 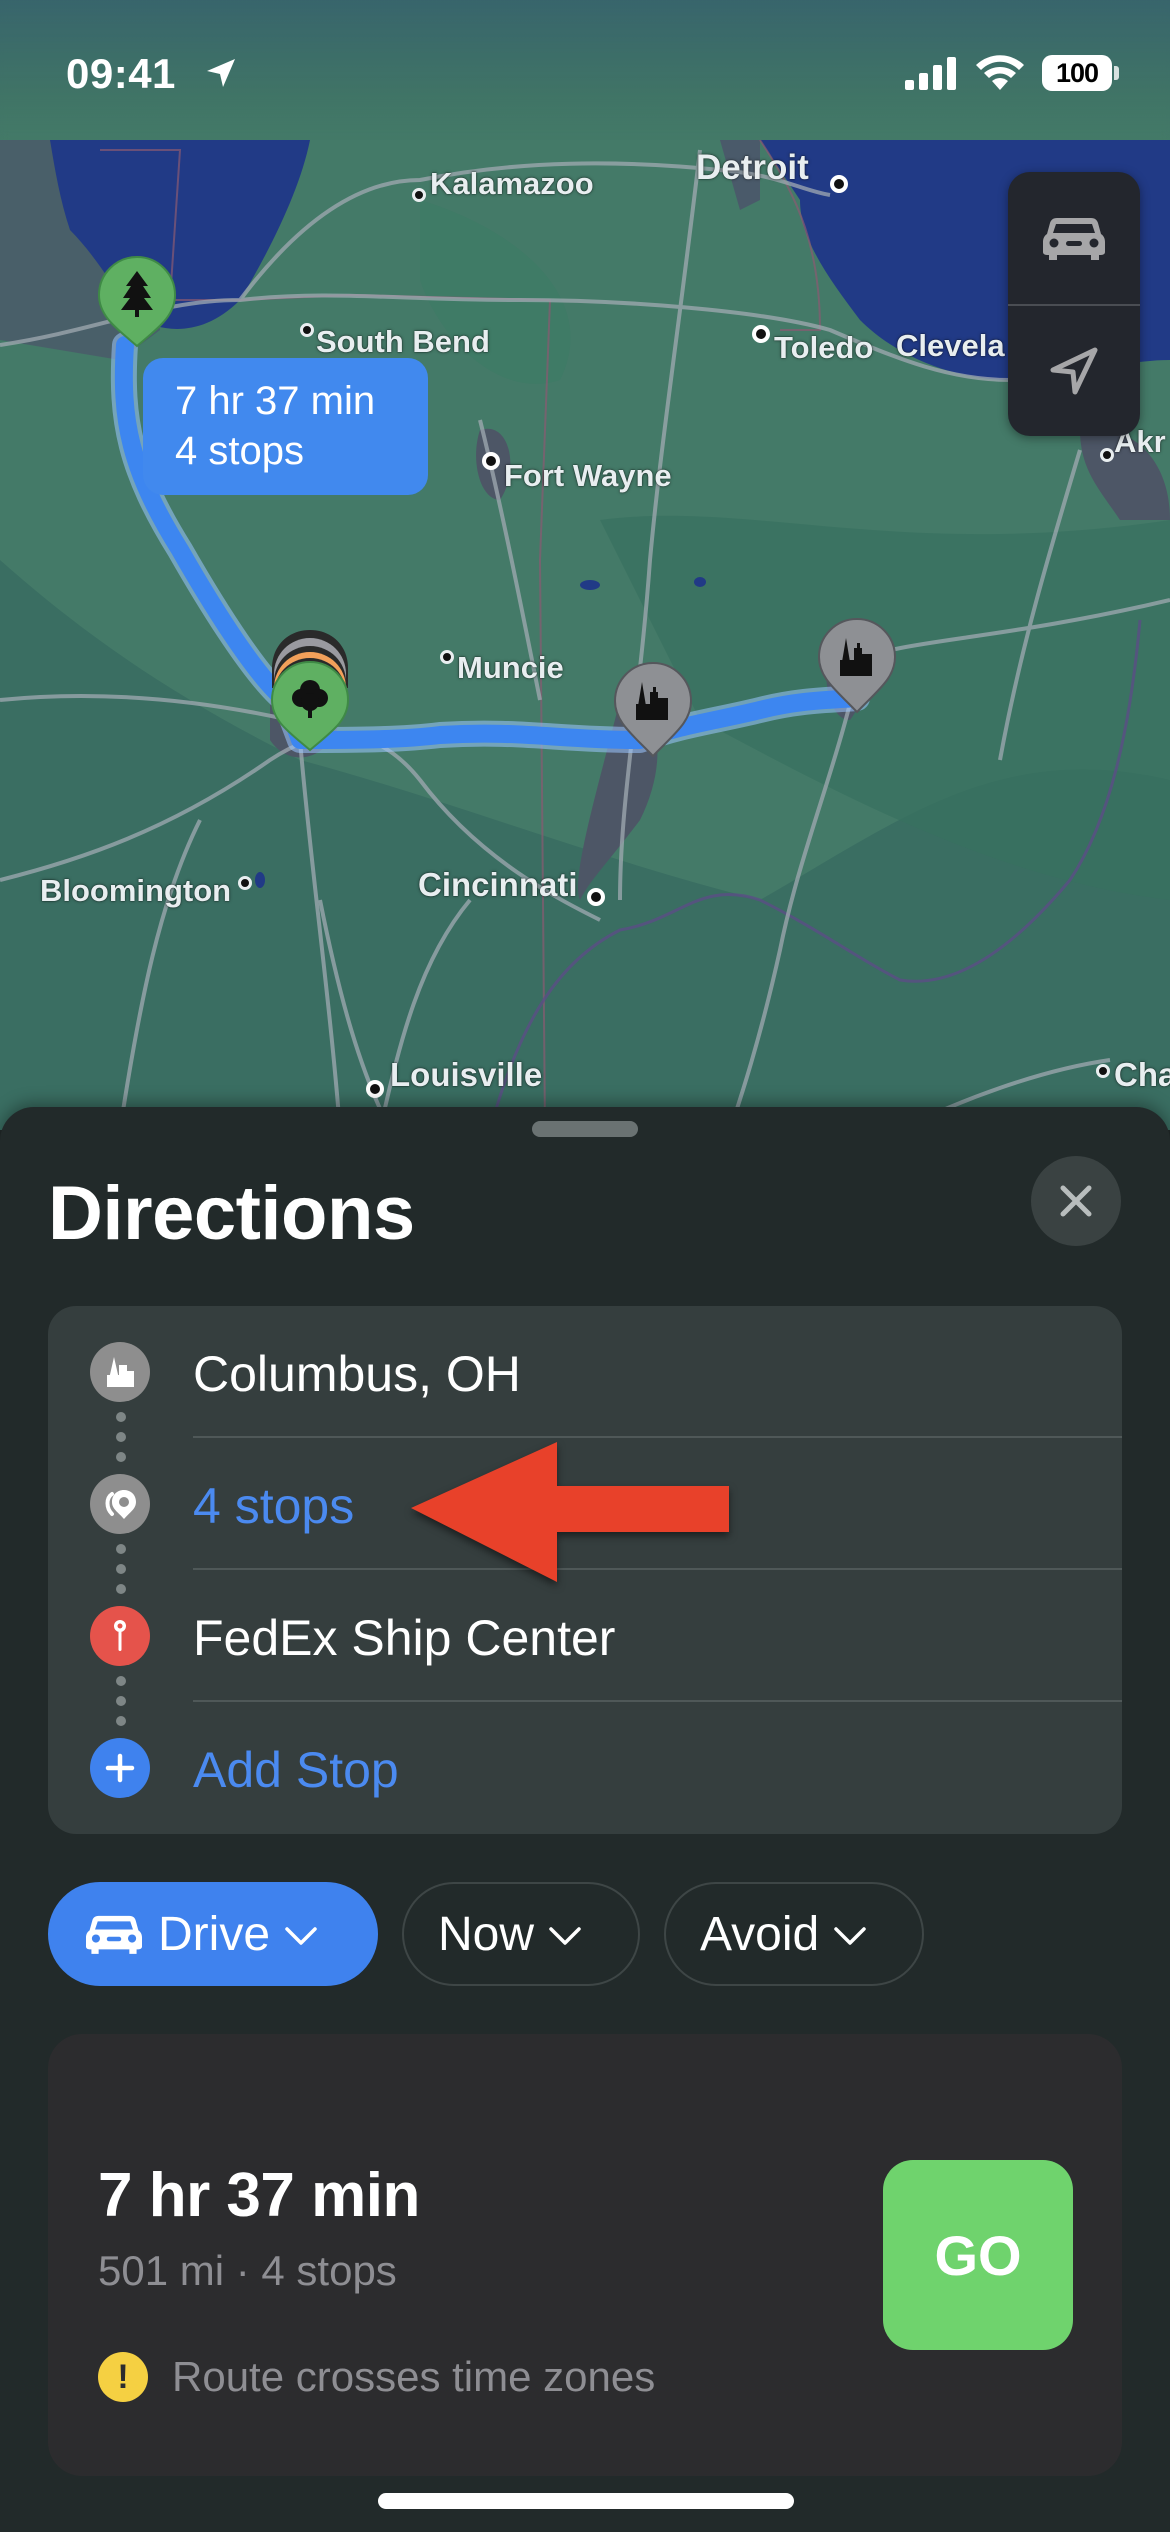 I want to click on annotation-arrow-icon, so click(x=570, y=1512).